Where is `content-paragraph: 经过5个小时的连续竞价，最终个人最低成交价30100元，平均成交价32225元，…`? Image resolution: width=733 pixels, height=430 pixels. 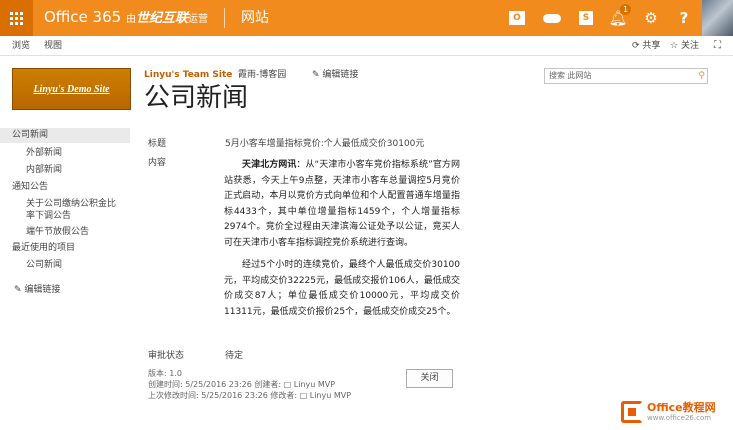 content-paragraph: 经过5个小时的连续竞价，最终个人最低成交价30100元，平均成交价32225元，… is located at coordinates (342, 288).